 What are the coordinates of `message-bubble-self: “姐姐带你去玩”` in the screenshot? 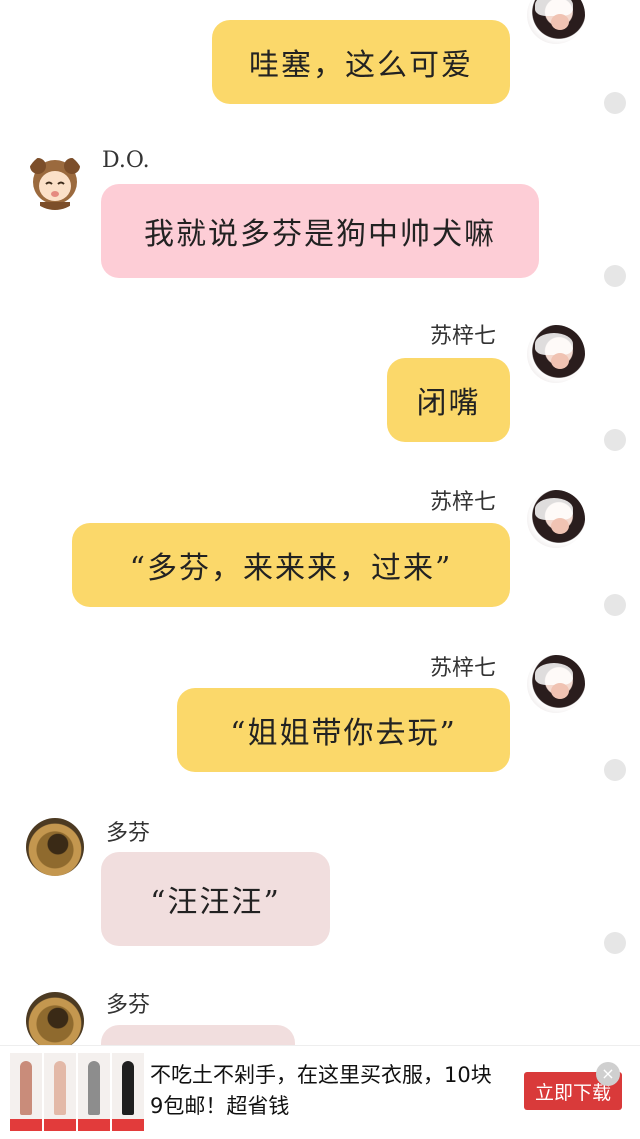 It's located at (343, 730).